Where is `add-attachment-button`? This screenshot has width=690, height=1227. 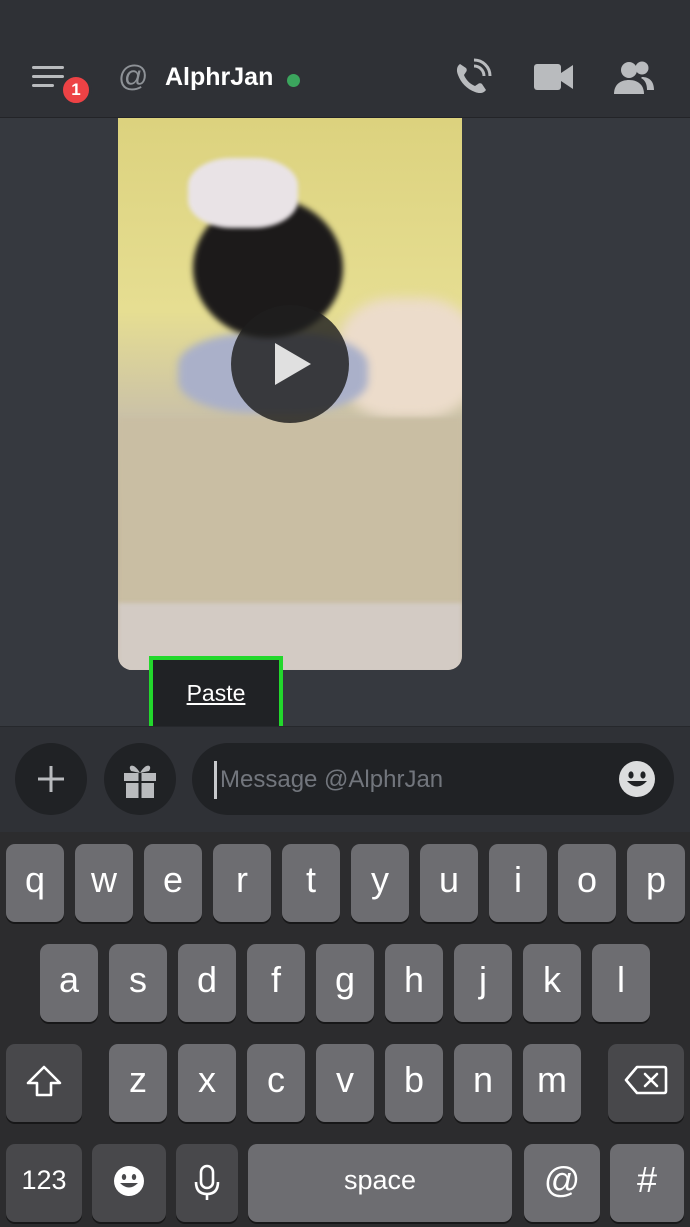 add-attachment-button is located at coordinates (51, 779).